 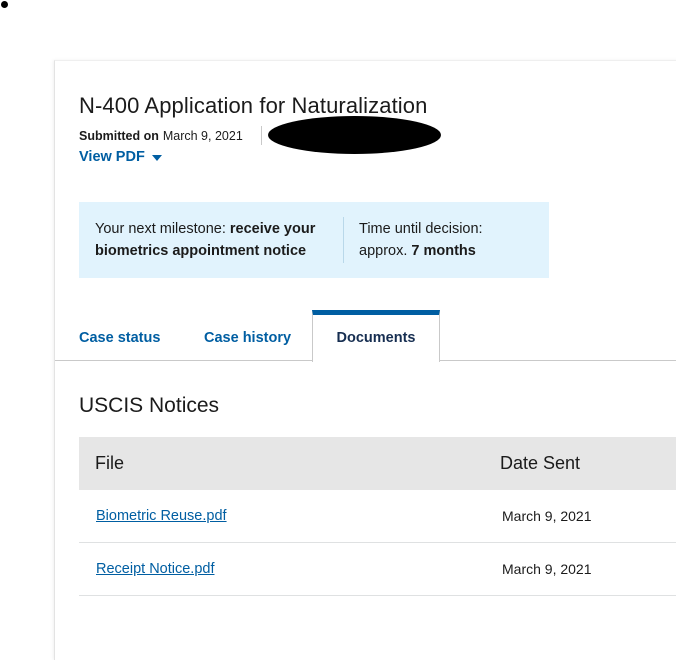 I want to click on table-row: Biometric Reuse.pdf March 9, 2021, so click(x=377, y=516).